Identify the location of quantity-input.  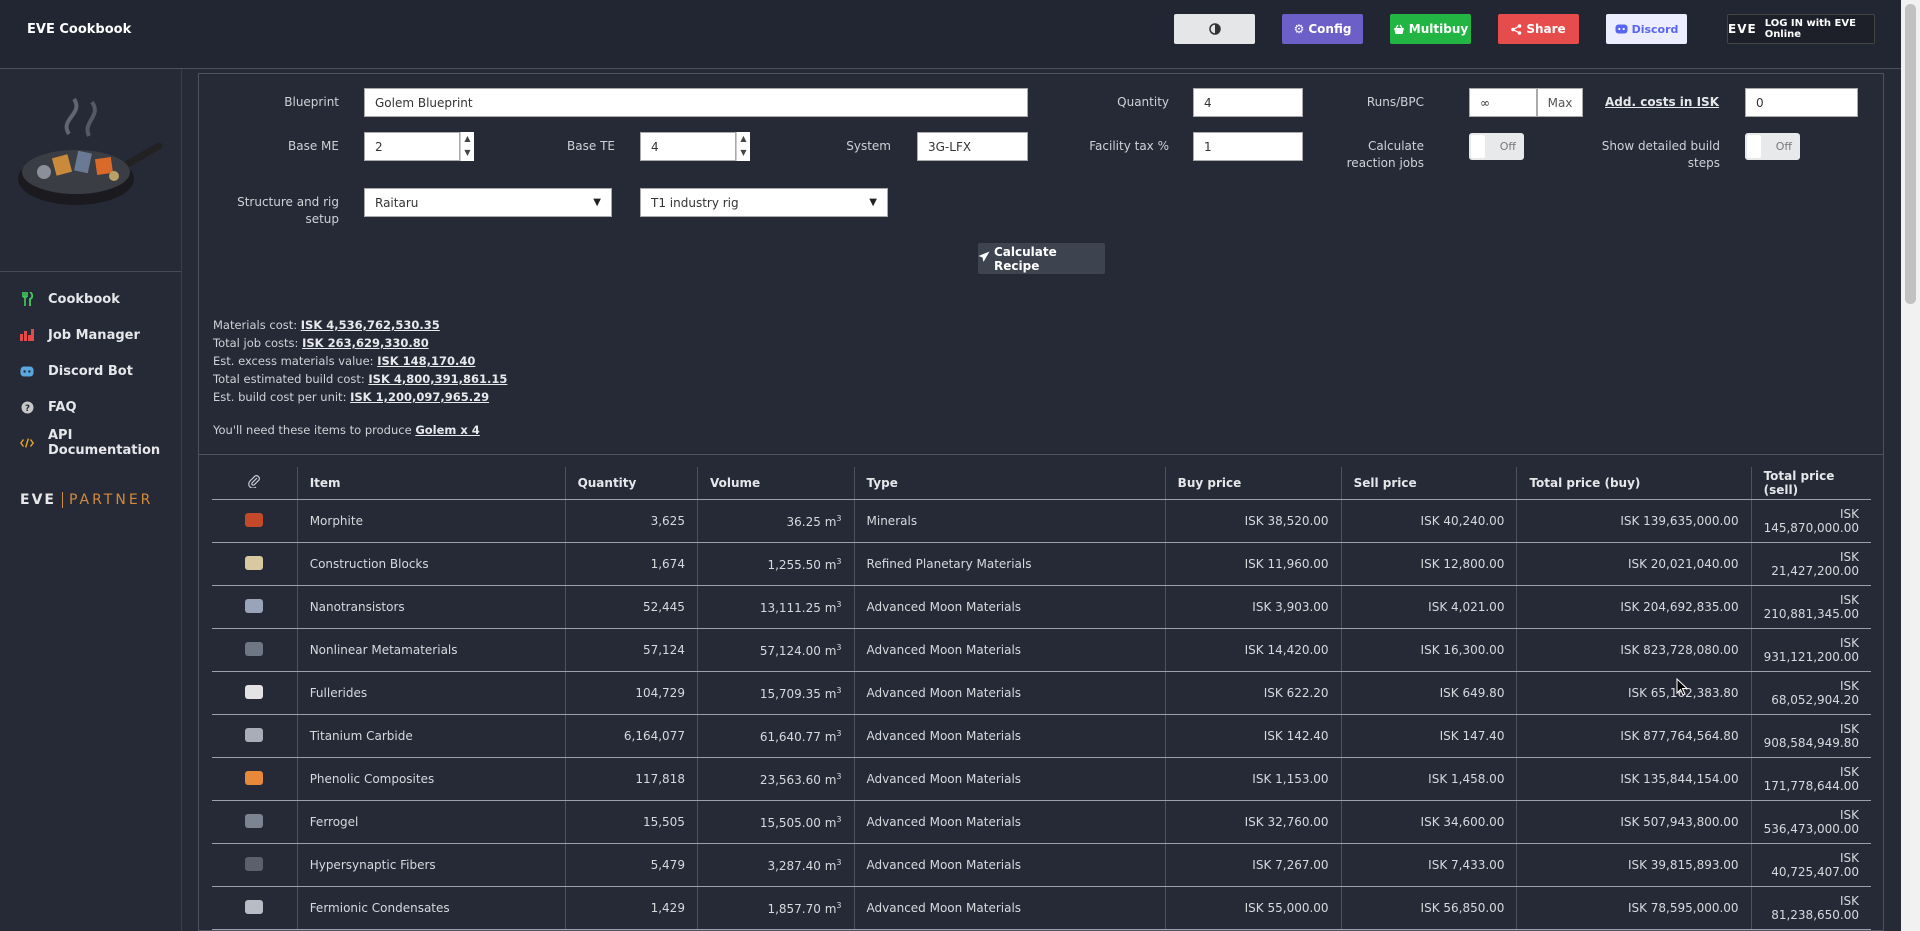
(1248, 102).